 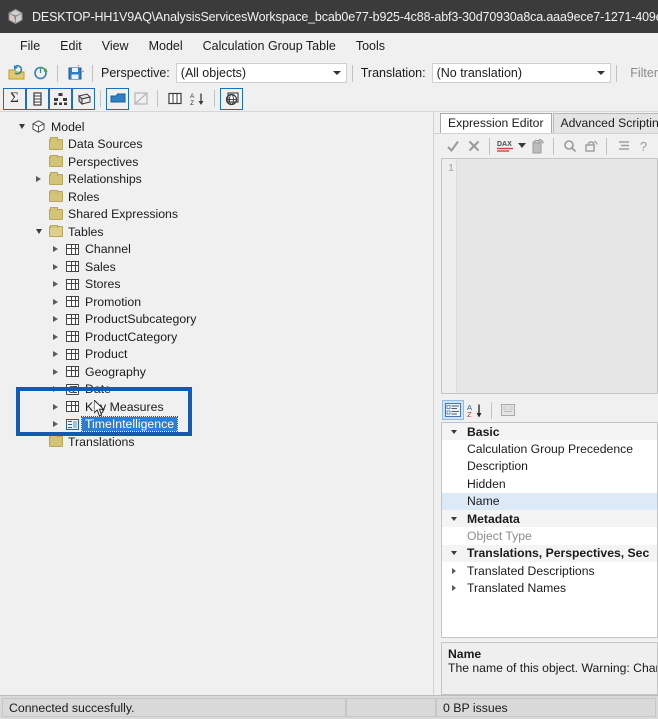 What do you see at coordinates (549, 432) in the screenshot?
I see `property-category-row: Basic` at bounding box center [549, 432].